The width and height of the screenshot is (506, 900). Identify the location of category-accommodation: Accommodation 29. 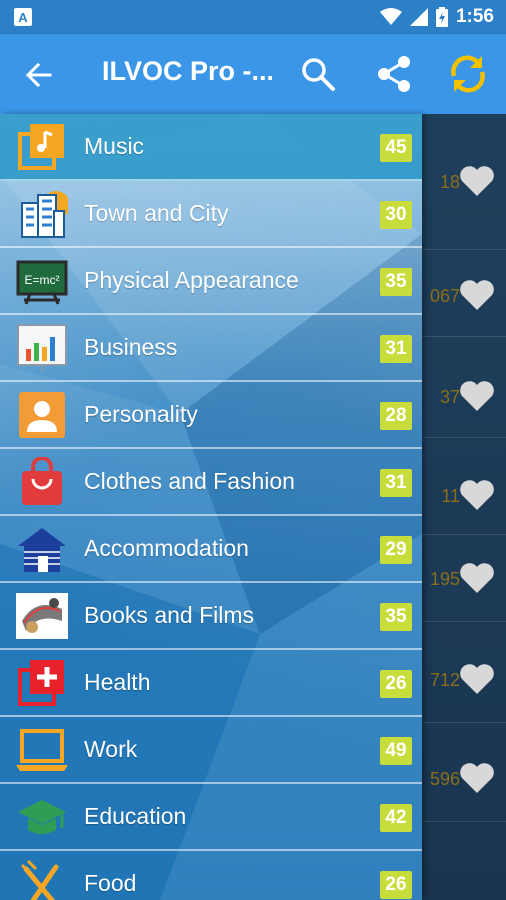
(211, 549).